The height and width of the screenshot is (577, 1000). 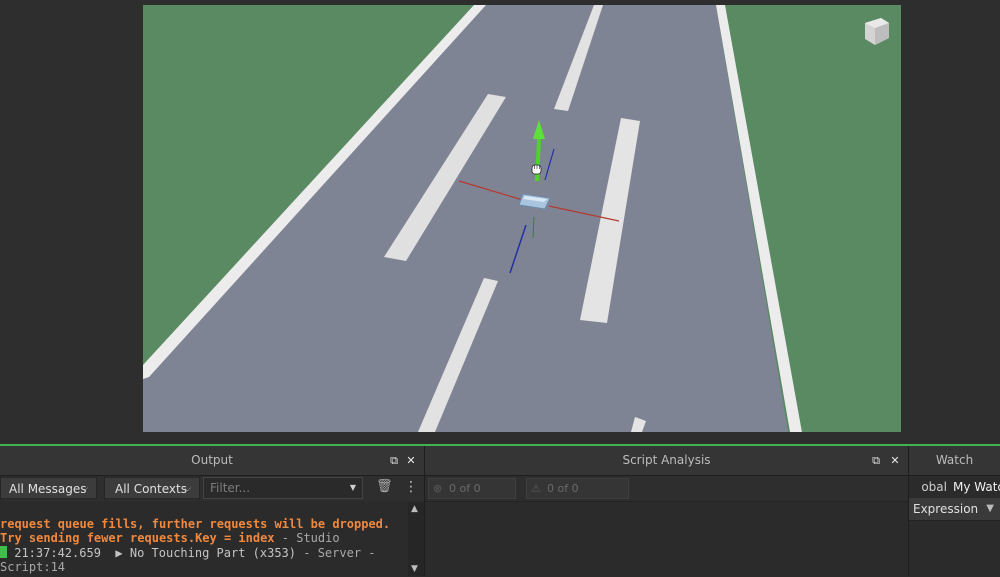 What do you see at coordinates (283, 488) in the screenshot?
I see `filter-input: Filter... ▼` at bounding box center [283, 488].